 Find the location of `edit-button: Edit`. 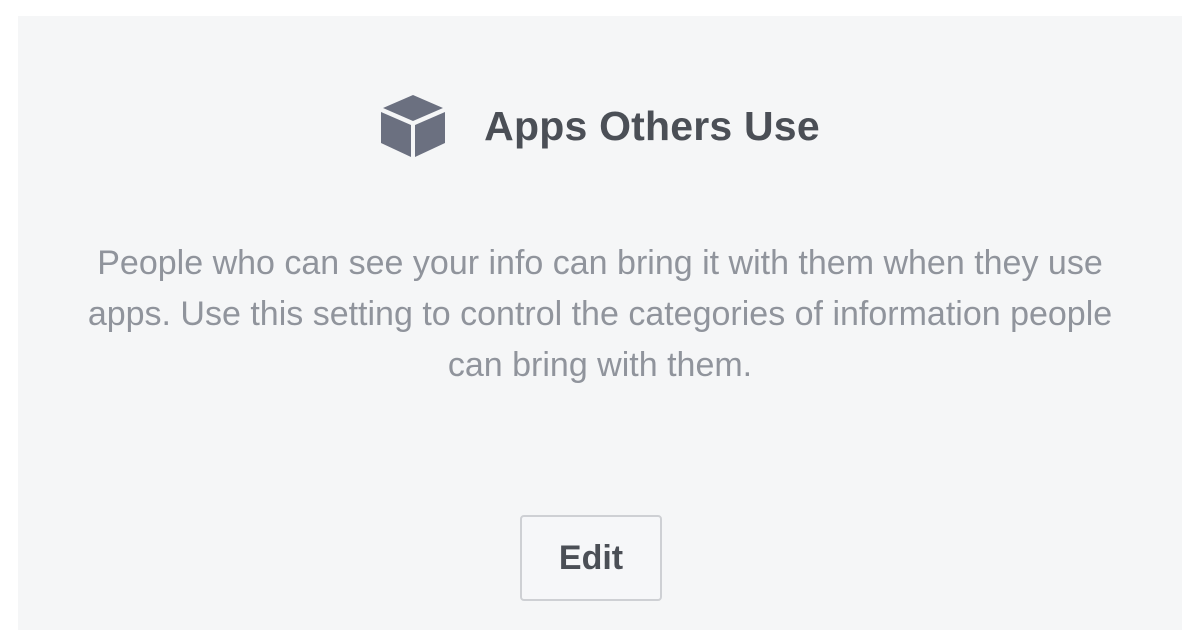

edit-button: Edit is located at coordinates (591, 558).